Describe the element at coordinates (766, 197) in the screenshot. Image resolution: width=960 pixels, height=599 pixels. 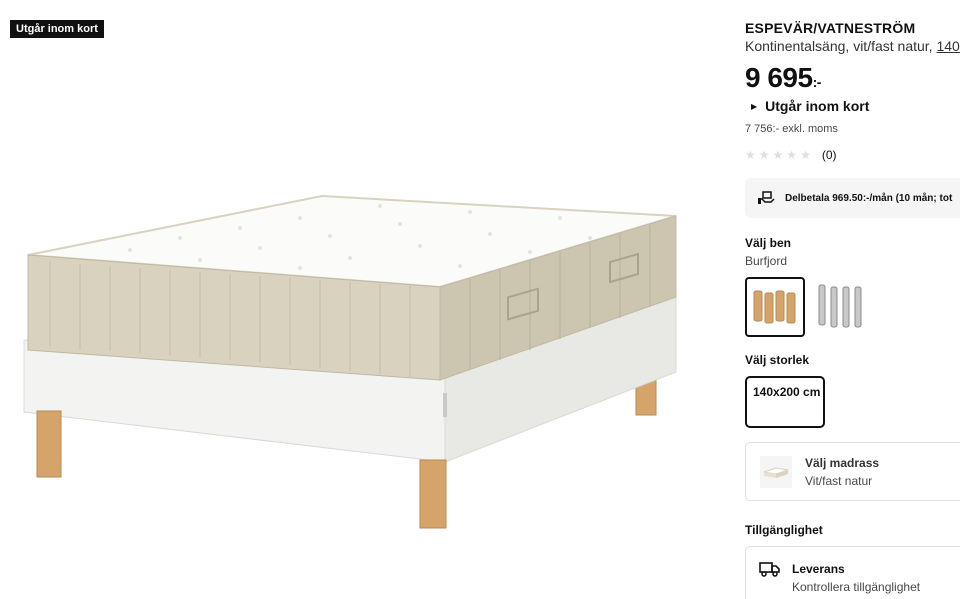
I see `payment-hand-icon` at that location.